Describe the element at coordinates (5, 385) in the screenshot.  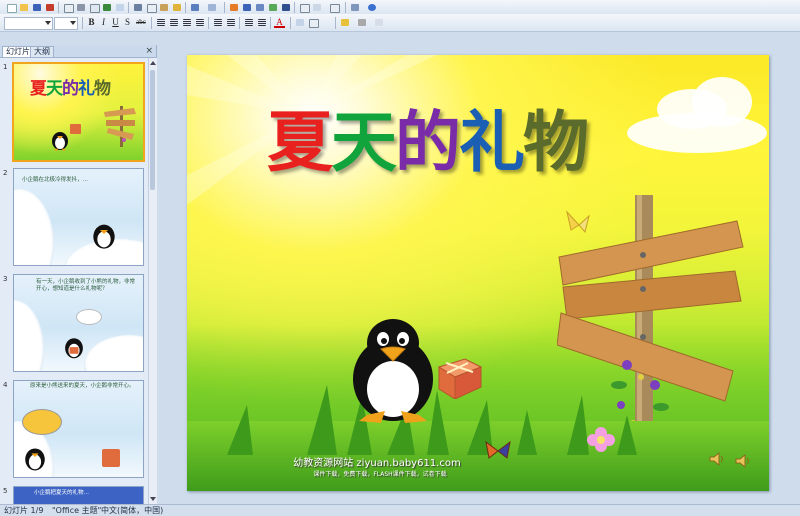
I see `slide-number: 4` at that location.